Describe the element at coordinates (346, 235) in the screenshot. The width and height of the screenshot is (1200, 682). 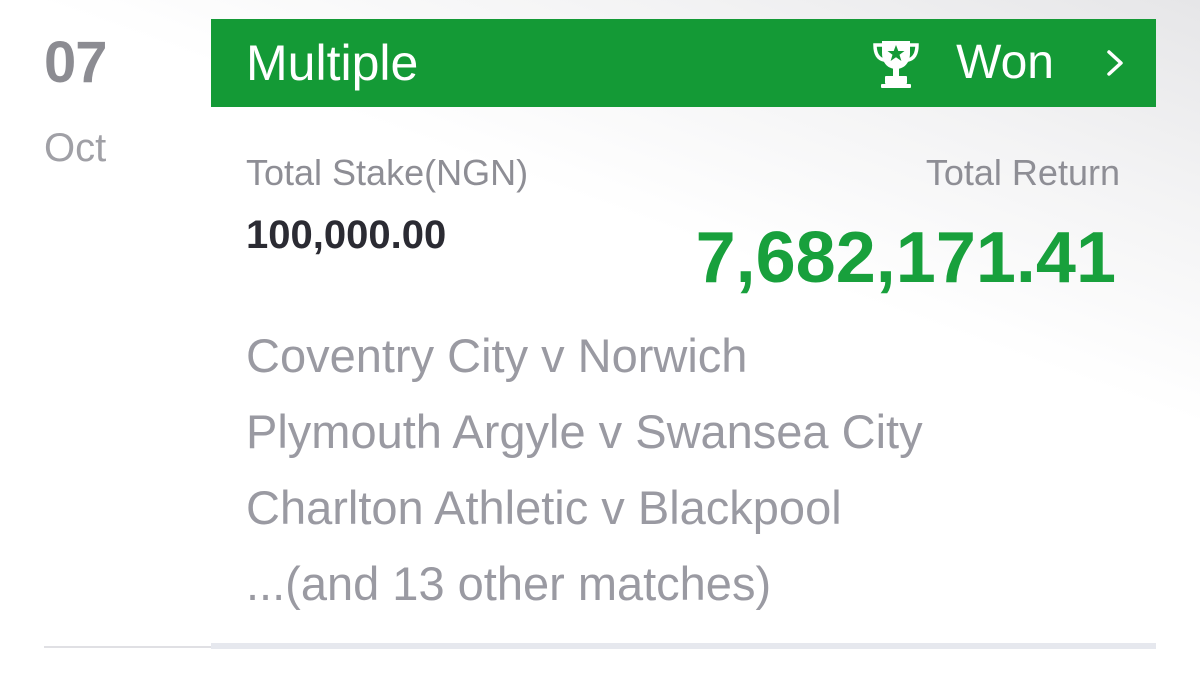
I see `total-stake-value: 100,000.00` at that location.